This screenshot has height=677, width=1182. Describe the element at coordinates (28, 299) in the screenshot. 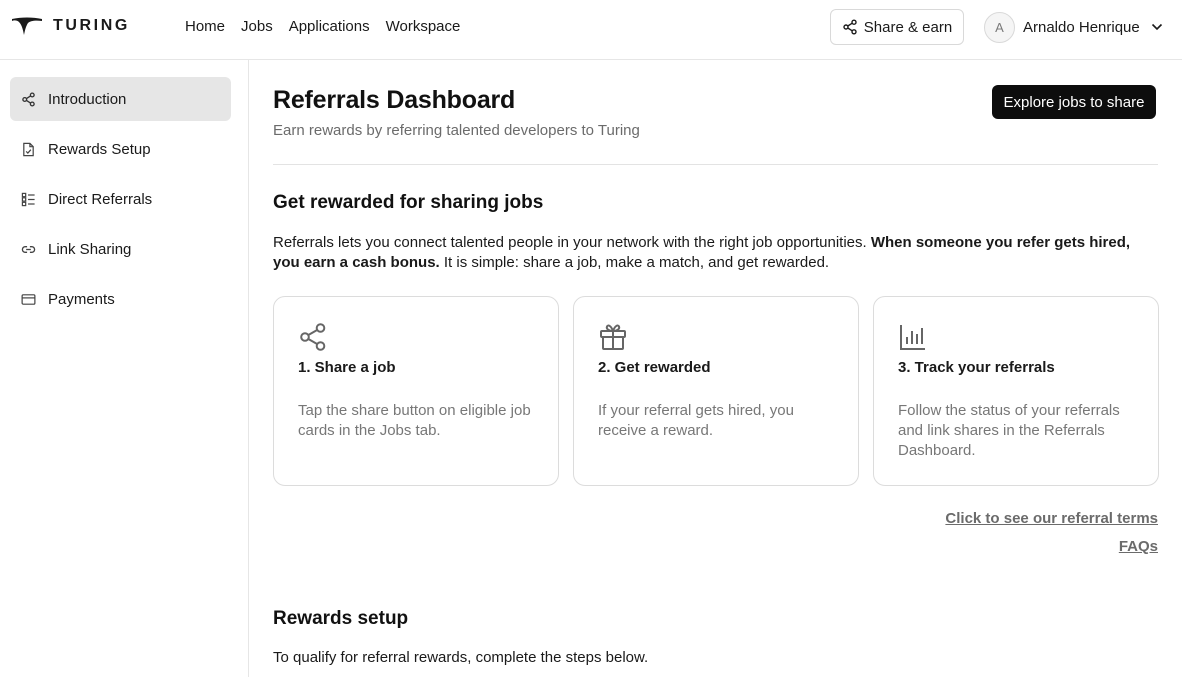

I see `credit-card-icon` at that location.